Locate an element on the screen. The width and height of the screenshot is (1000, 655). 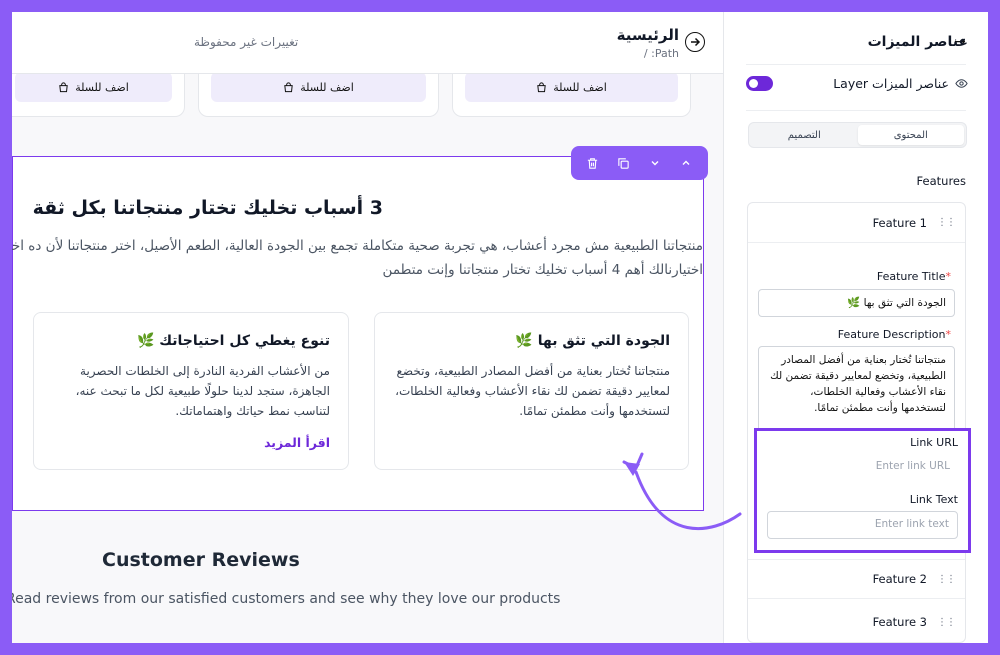
feature-card-title: الجودة التي تثق بها 🌿 is located at coordinates (592, 341).